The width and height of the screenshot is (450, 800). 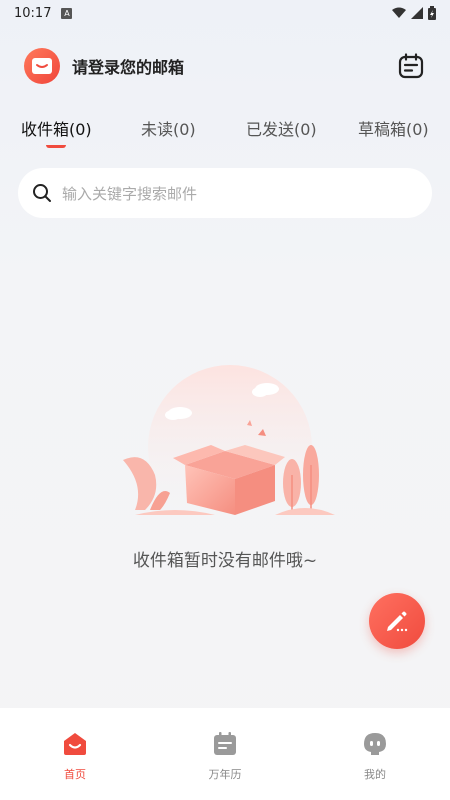 I want to click on tab-sent: 已发送(0), so click(x=281, y=128).